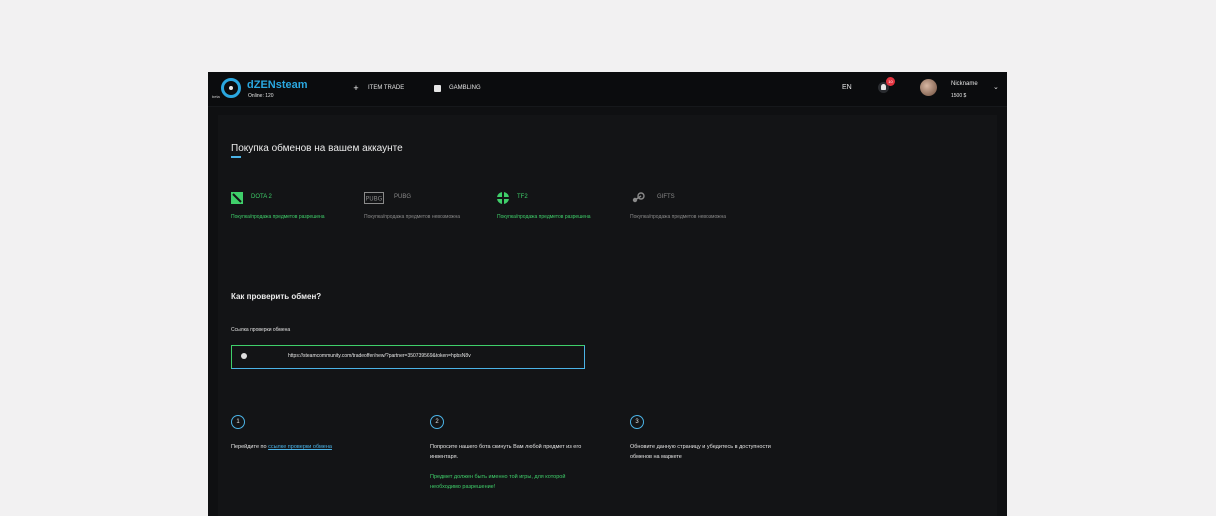 The width and height of the screenshot is (1216, 516). Describe the element at coordinates (261, 96) in the screenshot. I see `online-count: Online: 120` at that location.